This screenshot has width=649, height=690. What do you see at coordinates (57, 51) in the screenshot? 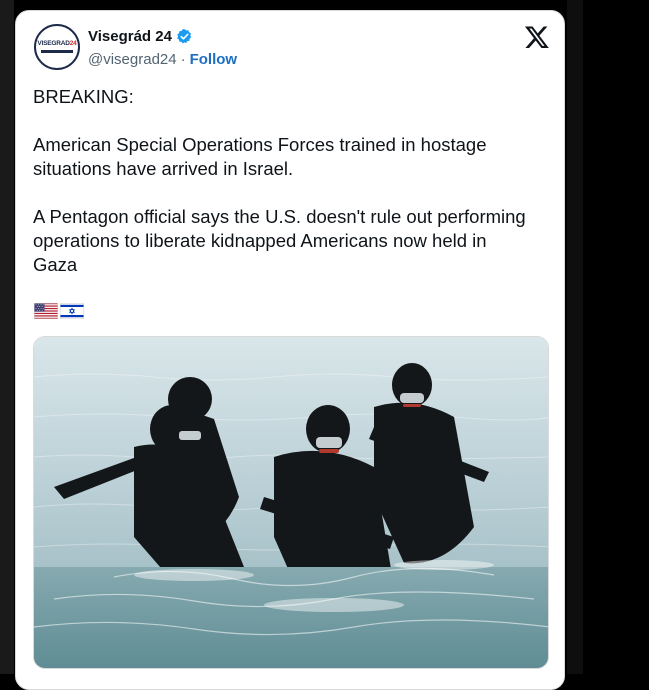
I see `avatar-logo-bar` at bounding box center [57, 51].